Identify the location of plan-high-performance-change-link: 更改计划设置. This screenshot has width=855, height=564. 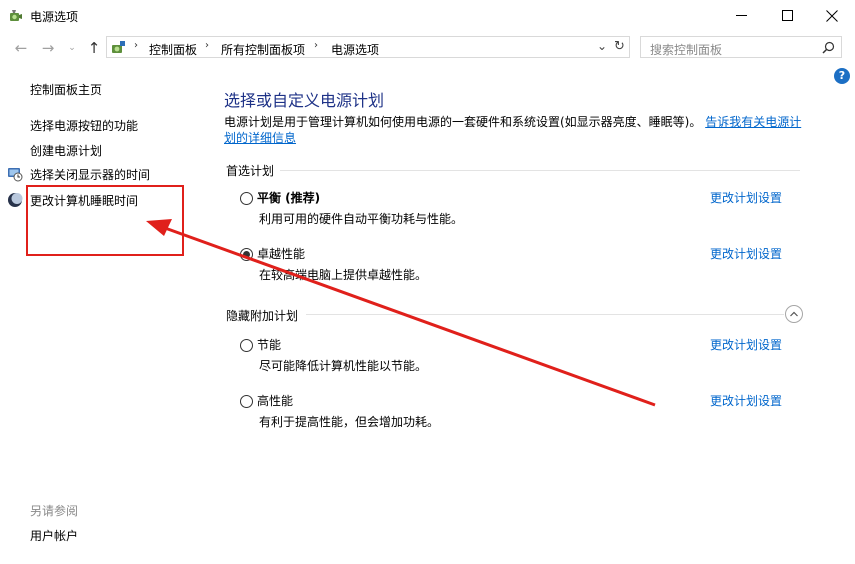
(746, 400).